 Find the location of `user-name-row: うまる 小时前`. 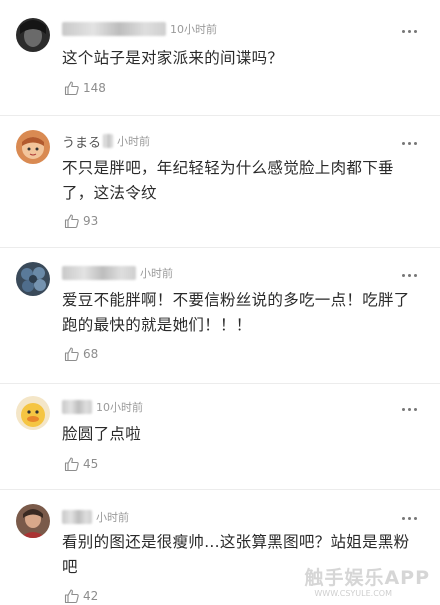

user-name-row: うまる 小时前 is located at coordinates (106, 141).